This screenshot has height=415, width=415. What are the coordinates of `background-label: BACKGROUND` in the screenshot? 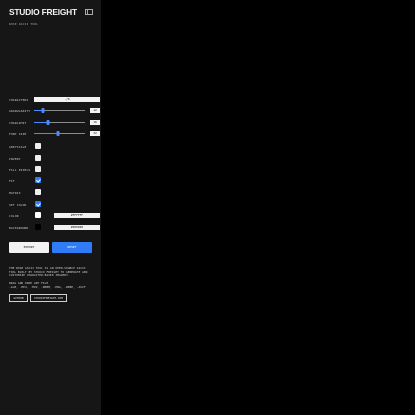 It's located at (19, 227).